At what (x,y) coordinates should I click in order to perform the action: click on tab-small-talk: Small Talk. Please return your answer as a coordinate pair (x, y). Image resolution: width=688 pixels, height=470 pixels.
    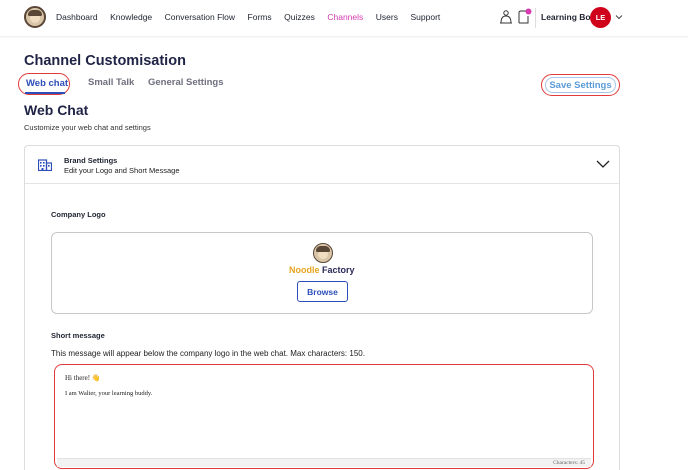
    Looking at the image, I should click on (111, 82).